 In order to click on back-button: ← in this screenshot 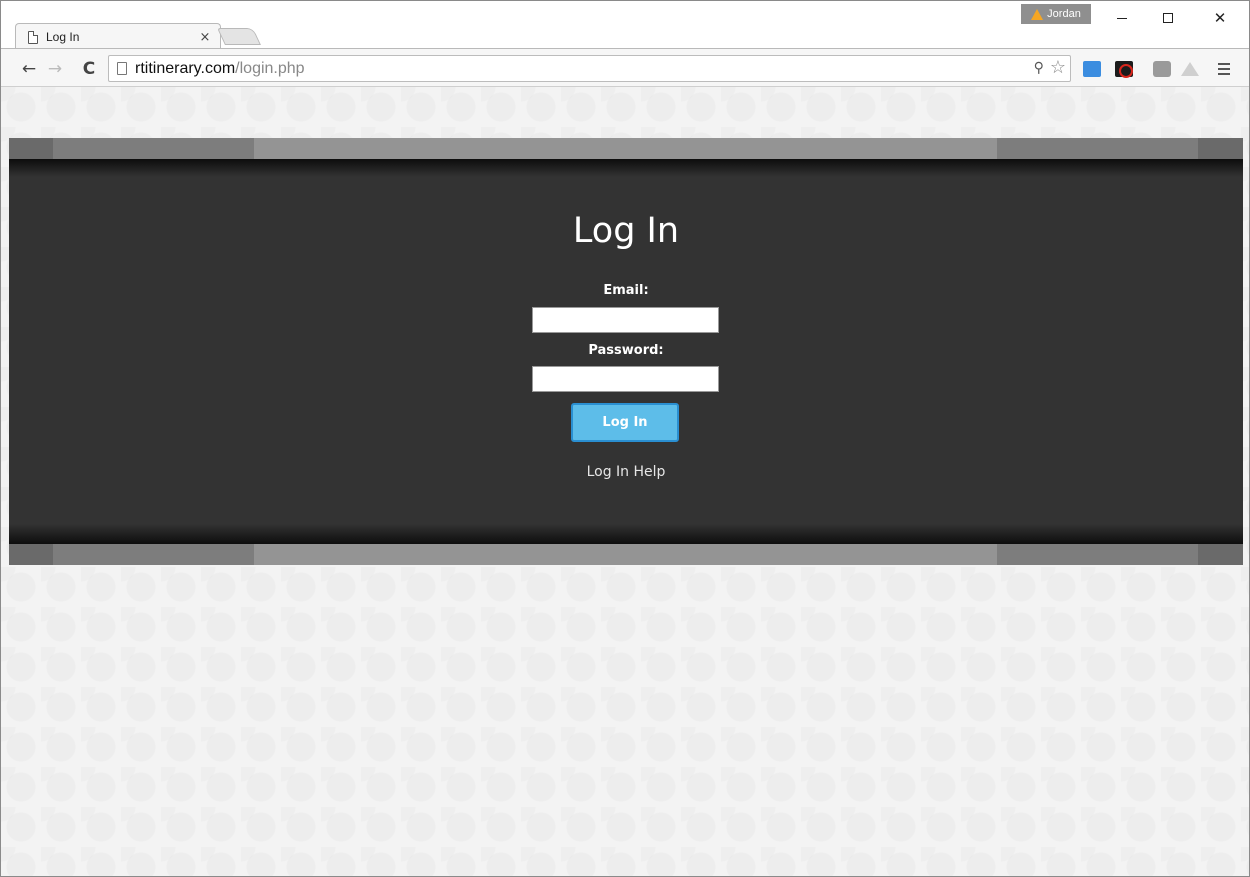, I will do `click(29, 69)`.